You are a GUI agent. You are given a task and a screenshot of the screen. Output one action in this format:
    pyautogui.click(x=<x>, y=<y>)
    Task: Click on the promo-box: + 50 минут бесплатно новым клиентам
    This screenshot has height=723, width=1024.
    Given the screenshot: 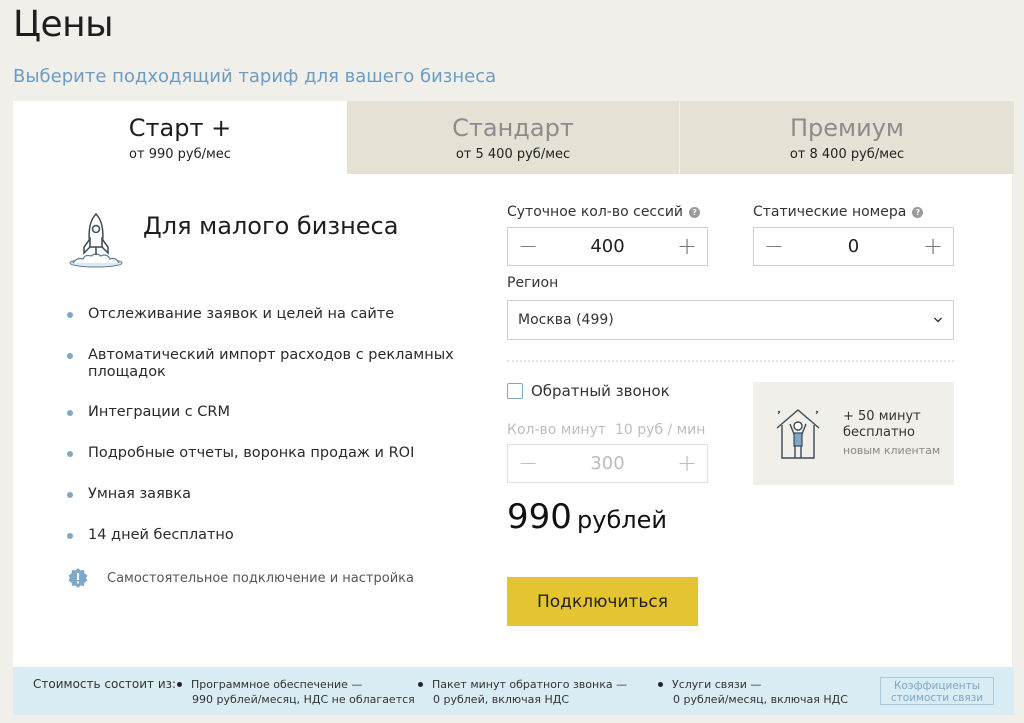 What is the action you would take?
    pyautogui.click(x=853, y=433)
    